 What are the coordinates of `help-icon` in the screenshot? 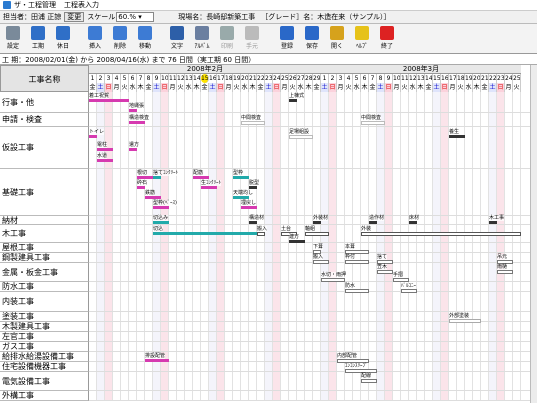 It's located at (362, 33).